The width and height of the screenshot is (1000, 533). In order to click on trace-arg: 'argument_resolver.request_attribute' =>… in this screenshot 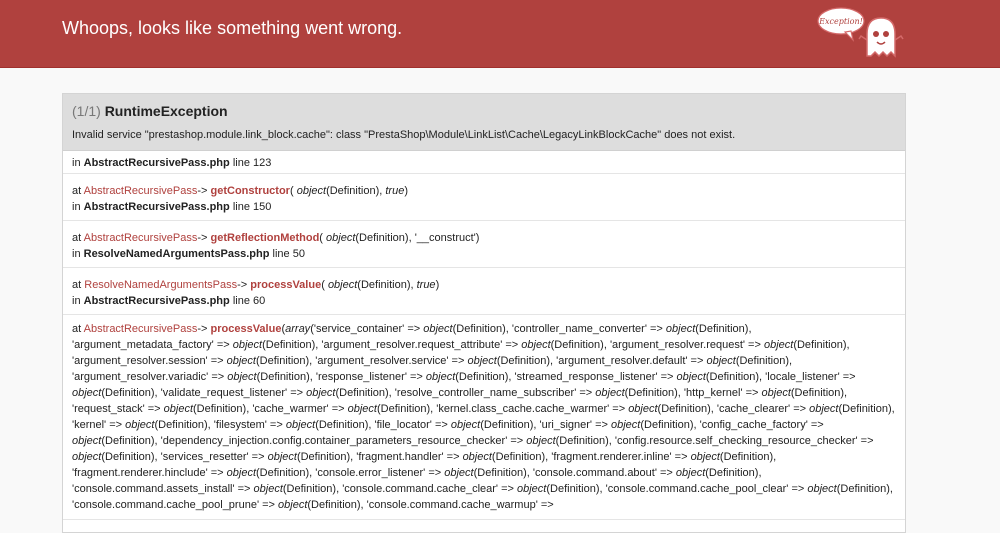, I will do `click(465, 345)`.